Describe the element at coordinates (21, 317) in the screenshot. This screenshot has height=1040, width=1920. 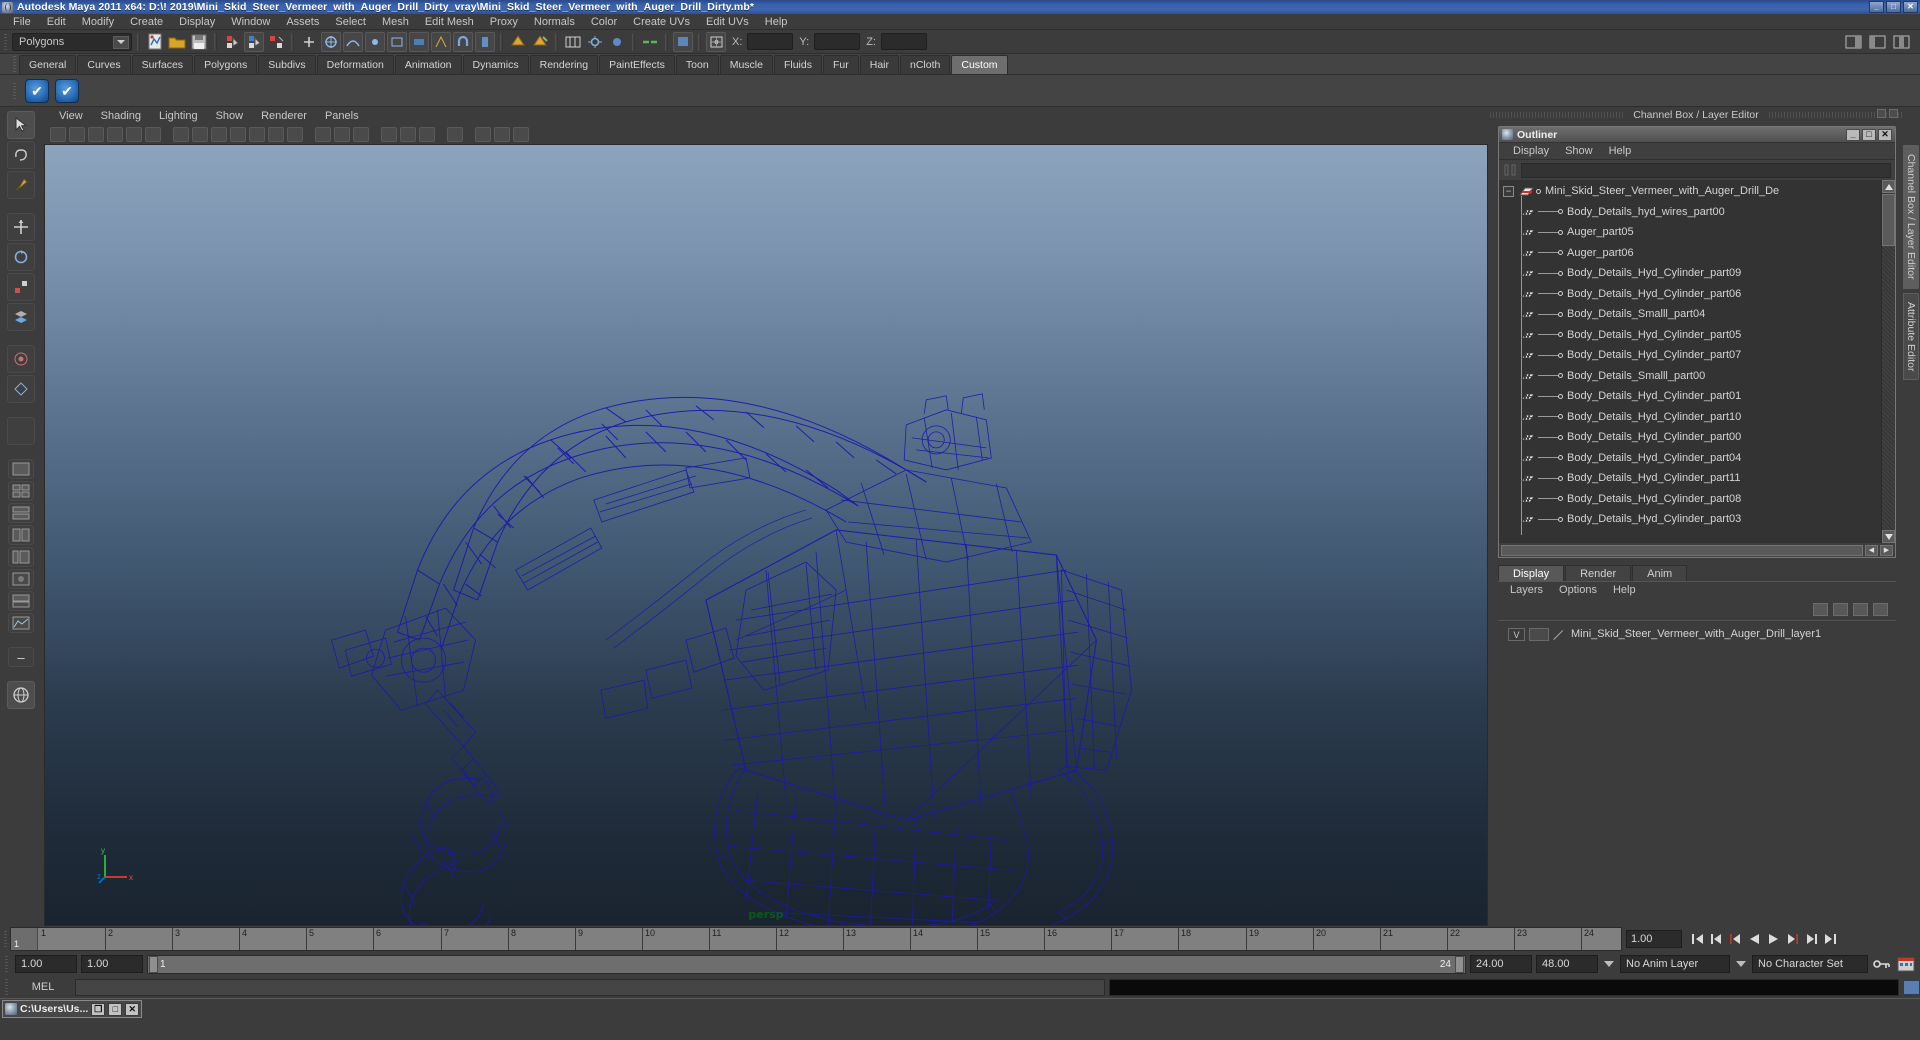
I see `universal-manipulator-icon` at that location.